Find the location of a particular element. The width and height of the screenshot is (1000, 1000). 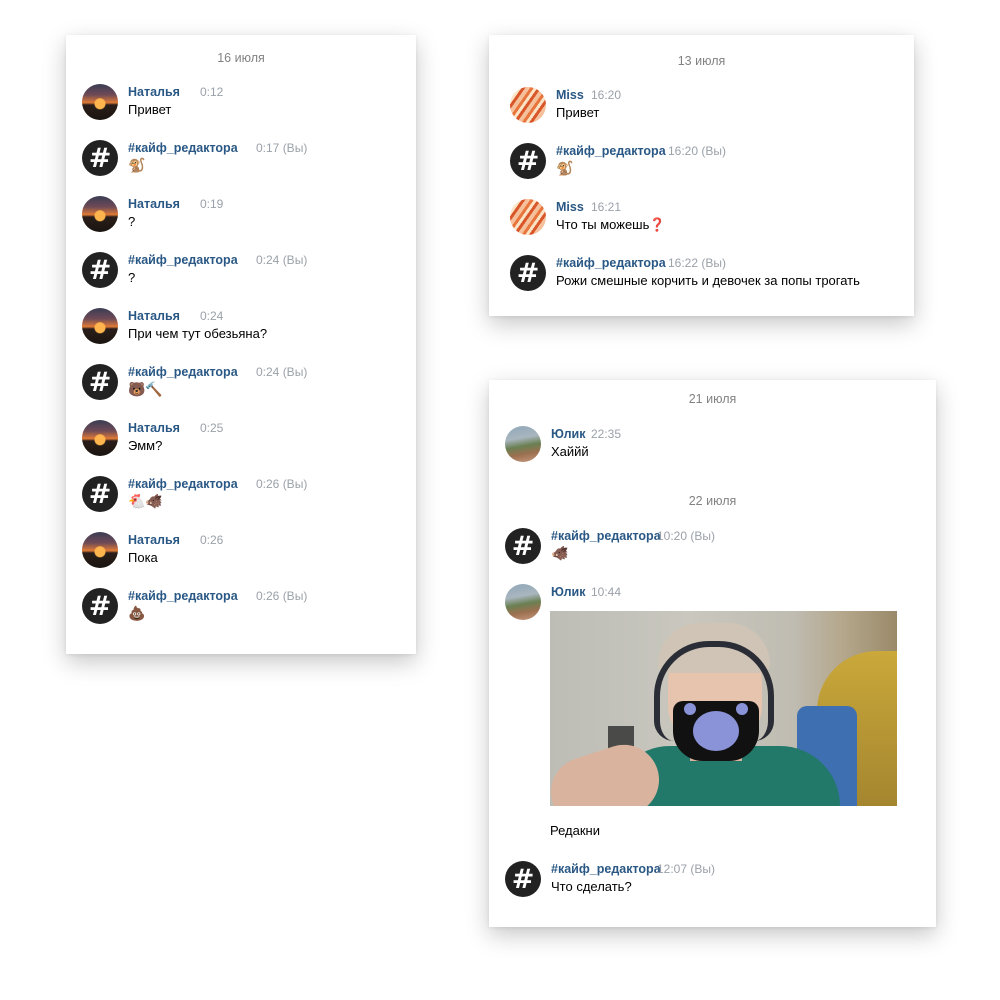

message: Наталья 0:24 При чем тут обезьяна? is located at coordinates (244, 331).